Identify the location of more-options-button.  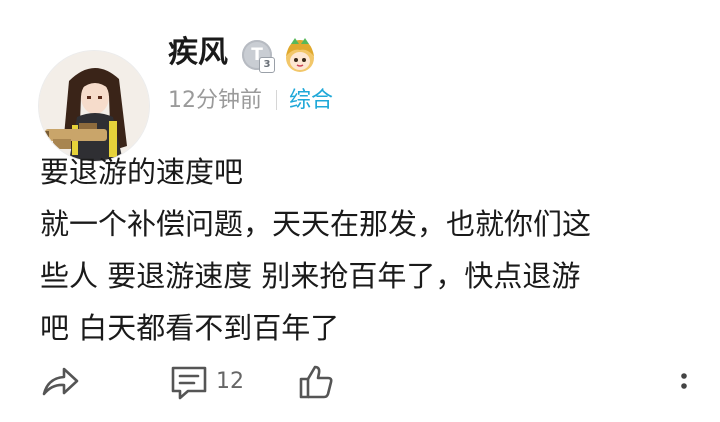
(684, 382).